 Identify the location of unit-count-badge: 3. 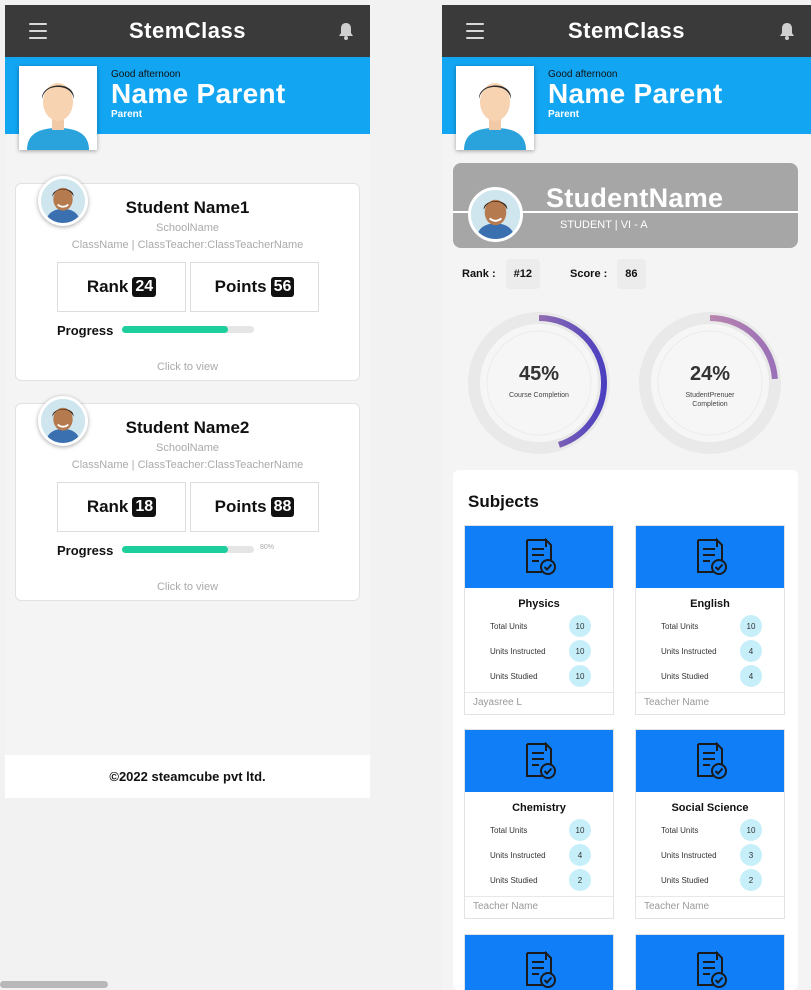
(751, 855).